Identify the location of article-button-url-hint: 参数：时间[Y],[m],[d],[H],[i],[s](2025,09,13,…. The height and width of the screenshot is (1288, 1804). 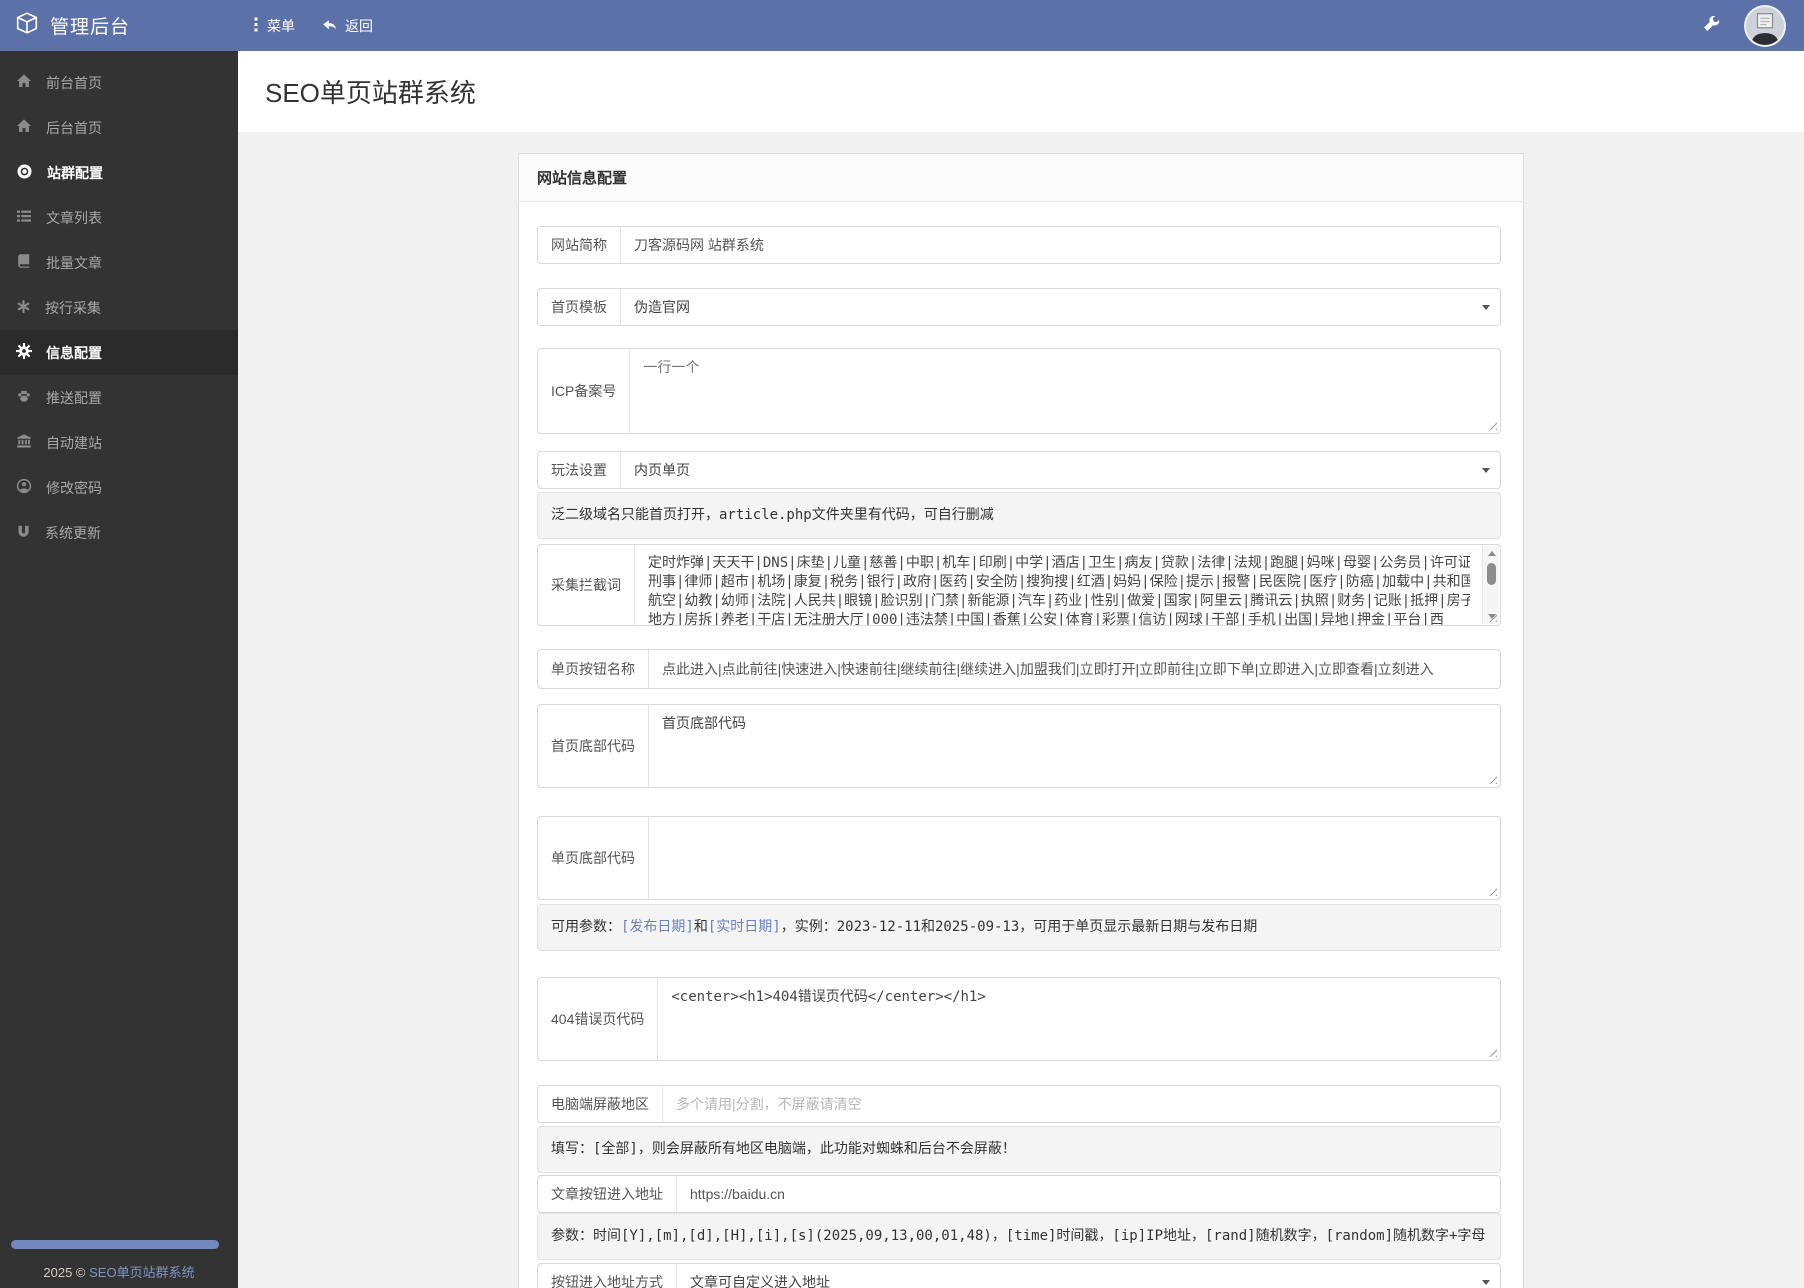
(1019, 1236).